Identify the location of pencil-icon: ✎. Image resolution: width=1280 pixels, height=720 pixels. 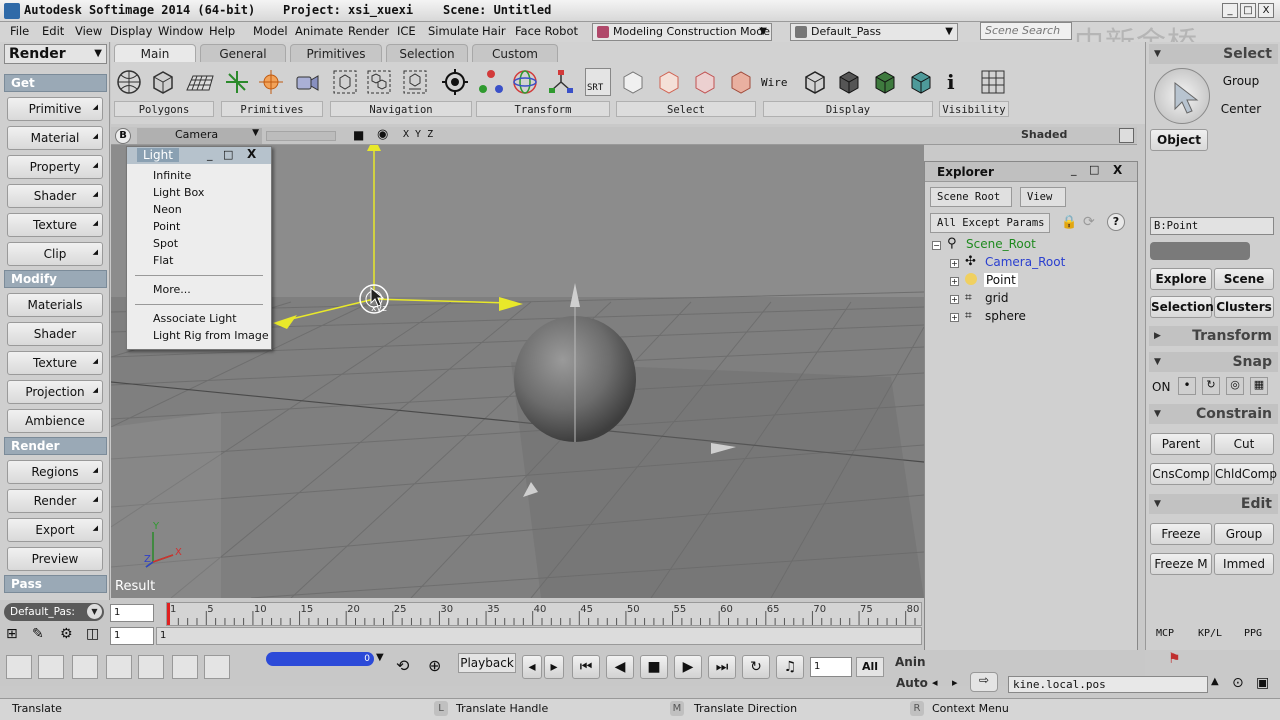
(38, 634).